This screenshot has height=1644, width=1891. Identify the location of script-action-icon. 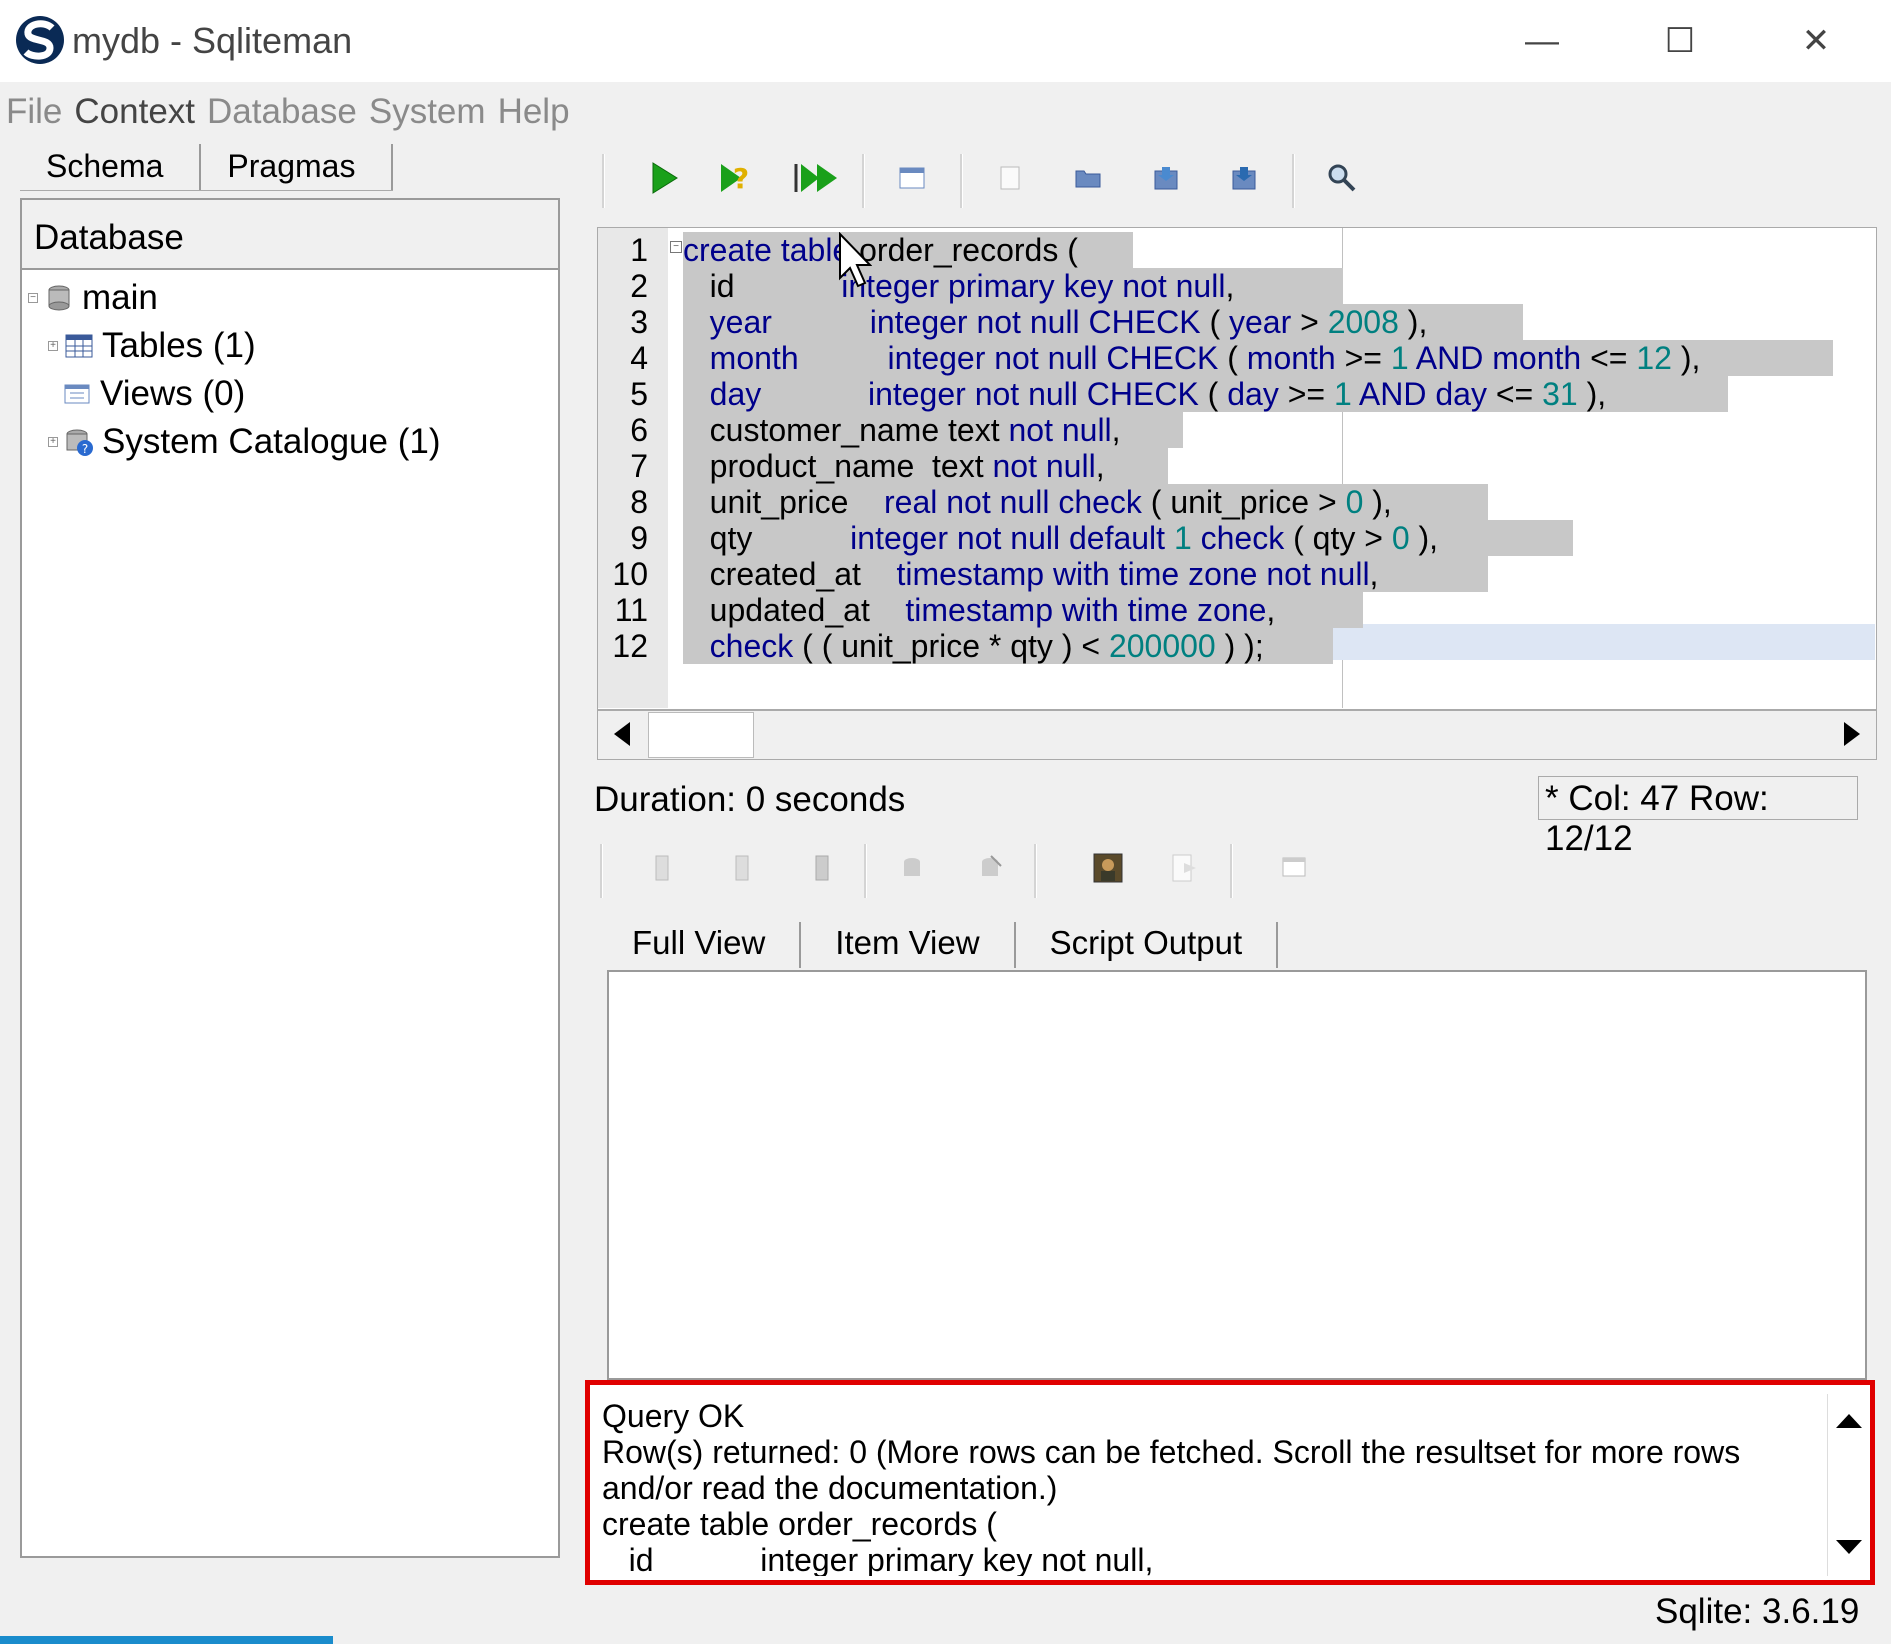
(1296, 868).